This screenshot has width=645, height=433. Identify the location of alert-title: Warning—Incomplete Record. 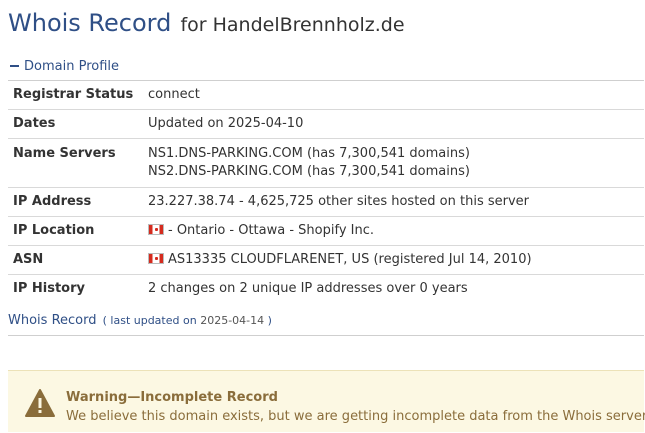
(172, 397).